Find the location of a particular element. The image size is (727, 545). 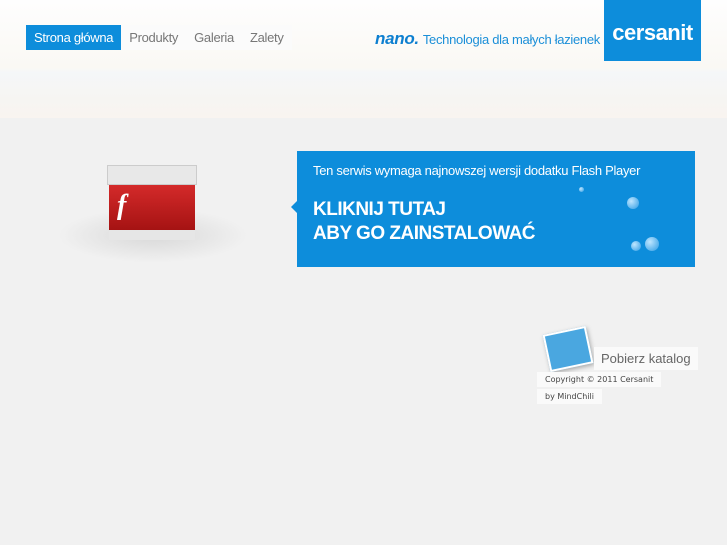

nav-gallery: Galeria is located at coordinates (214, 37).